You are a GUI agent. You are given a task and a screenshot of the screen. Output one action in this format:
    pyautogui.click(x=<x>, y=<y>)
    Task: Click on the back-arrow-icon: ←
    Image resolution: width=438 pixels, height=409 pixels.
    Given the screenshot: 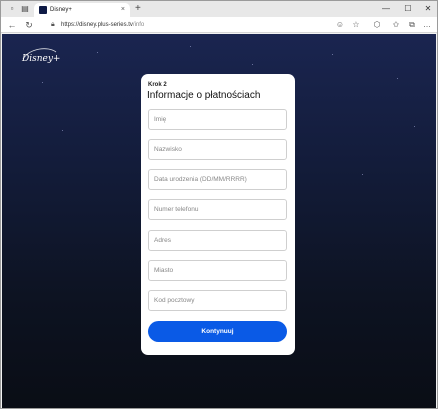 What is the action you would take?
    pyautogui.click(x=12, y=25)
    